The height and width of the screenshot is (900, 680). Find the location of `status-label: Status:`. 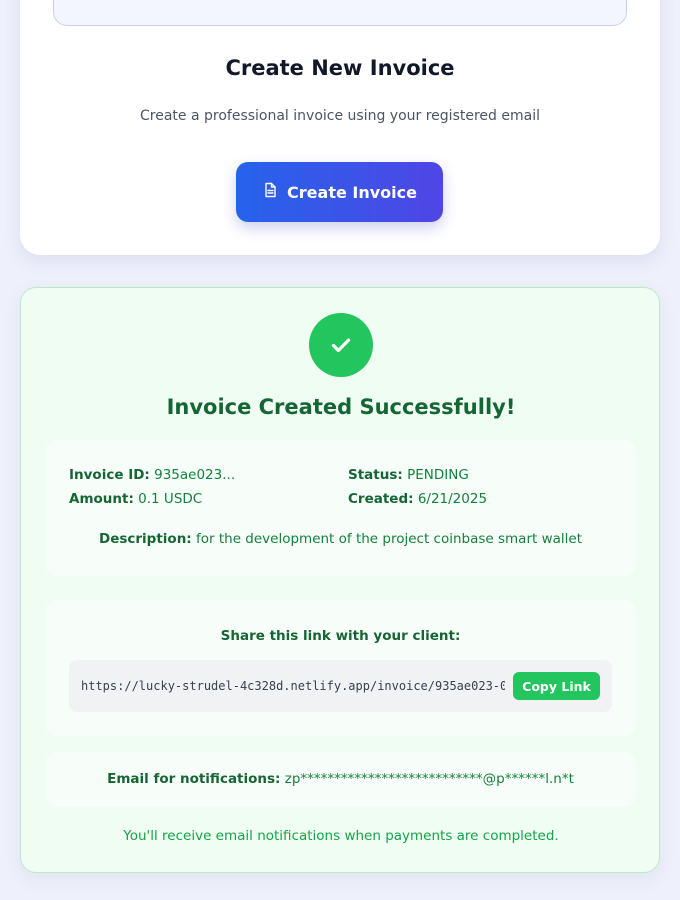

status-label: Status: is located at coordinates (375, 475).